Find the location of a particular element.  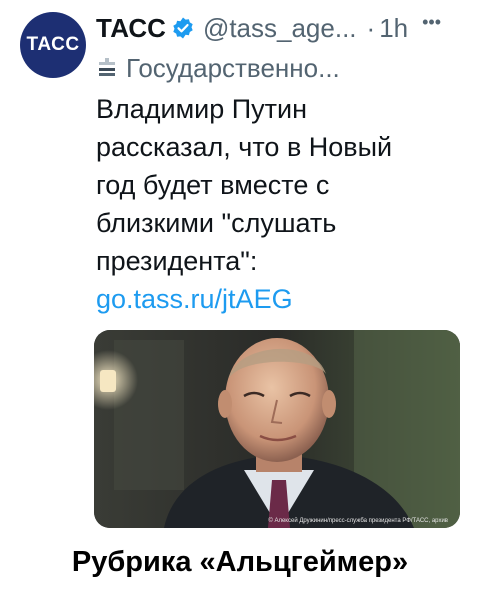

display-name: ТАСС is located at coordinates (131, 28).